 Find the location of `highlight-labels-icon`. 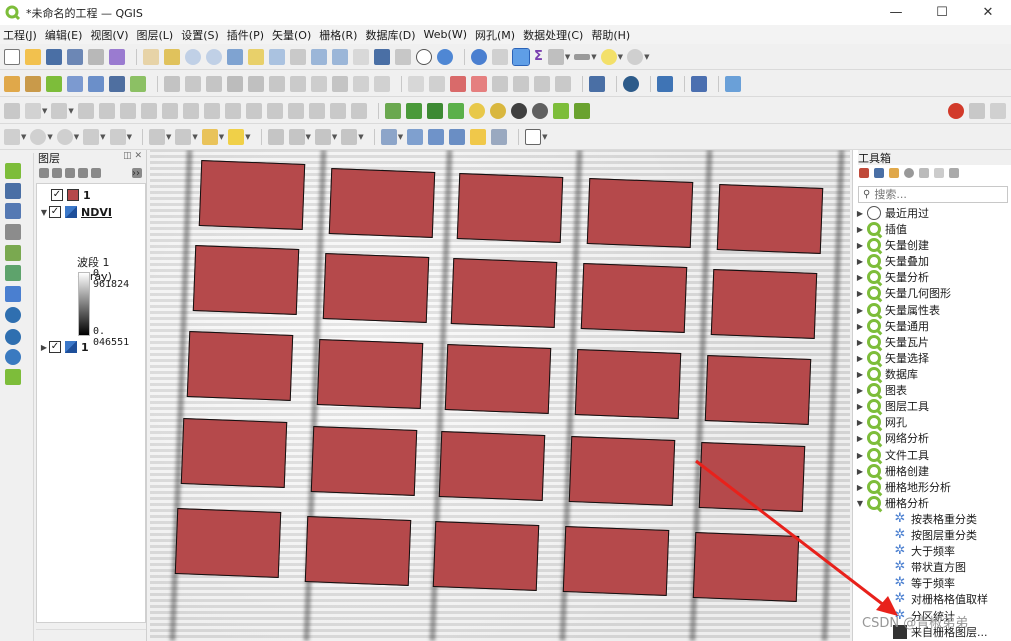

highlight-labels-icon is located at coordinates (458, 83).